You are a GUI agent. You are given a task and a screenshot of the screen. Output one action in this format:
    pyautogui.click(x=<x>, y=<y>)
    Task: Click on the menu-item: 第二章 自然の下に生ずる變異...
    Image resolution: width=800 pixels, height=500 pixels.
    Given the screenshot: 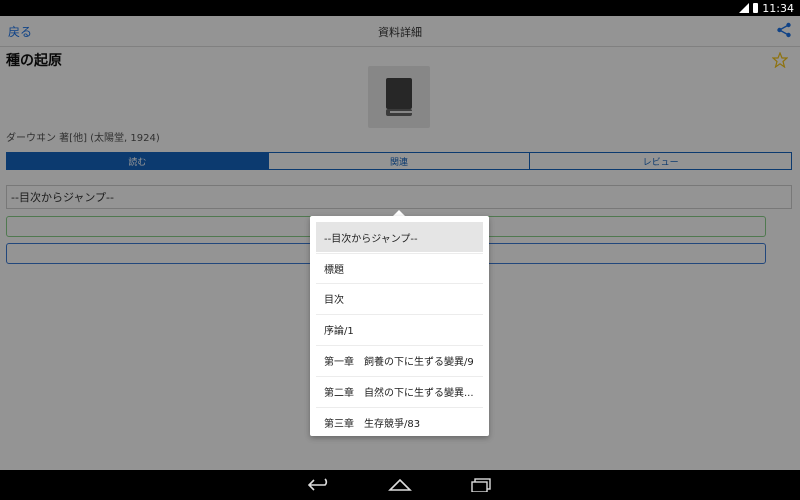 What is the action you would take?
    pyautogui.click(x=399, y=391)
    